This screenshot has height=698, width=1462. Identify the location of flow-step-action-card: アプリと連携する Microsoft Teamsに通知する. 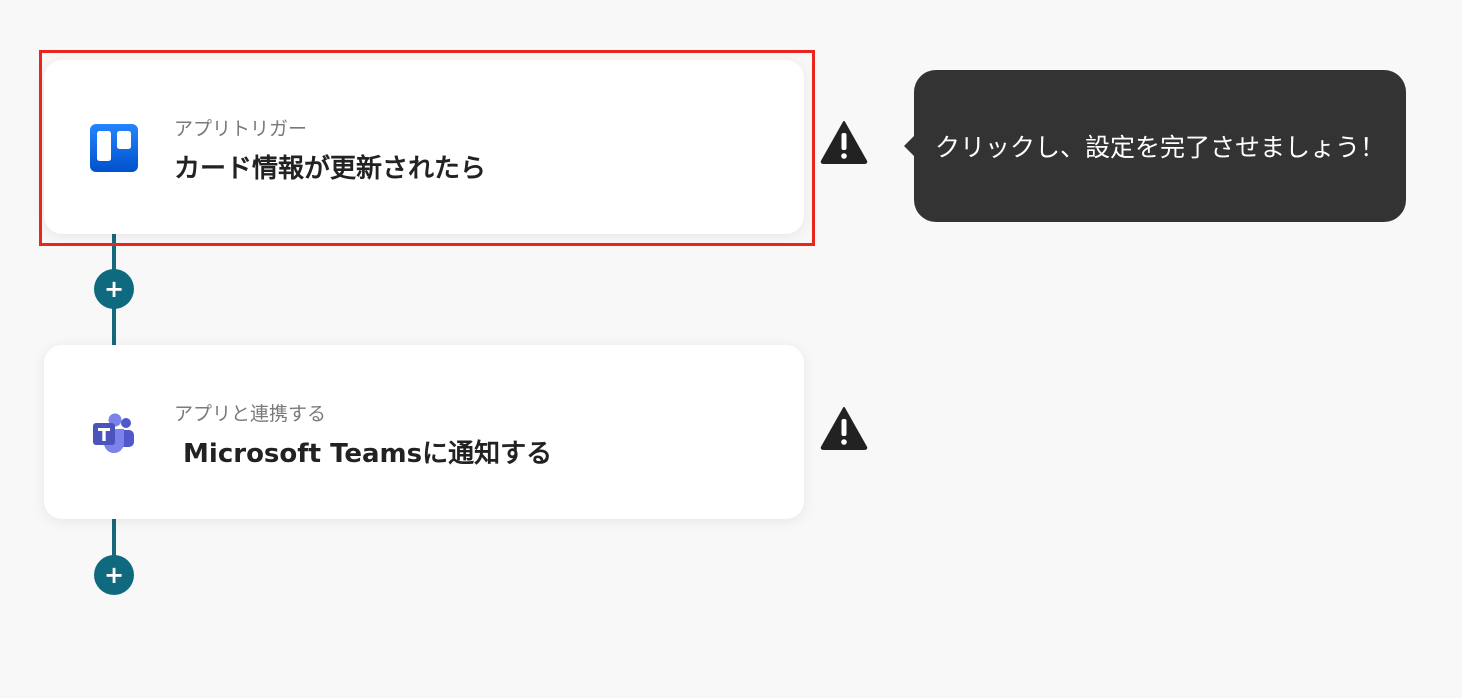
(424, 432).